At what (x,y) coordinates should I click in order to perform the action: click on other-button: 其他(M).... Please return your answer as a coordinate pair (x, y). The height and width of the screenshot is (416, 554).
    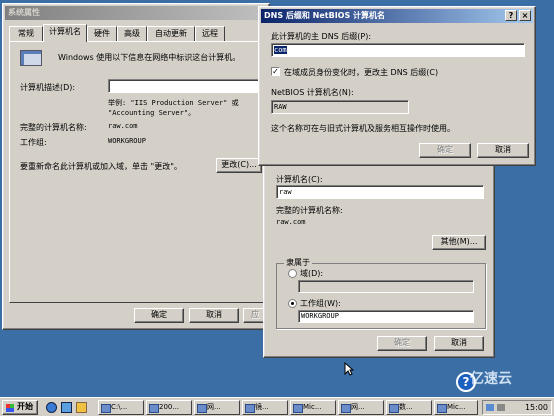
    Looking at the image, I should click on (459, 242).